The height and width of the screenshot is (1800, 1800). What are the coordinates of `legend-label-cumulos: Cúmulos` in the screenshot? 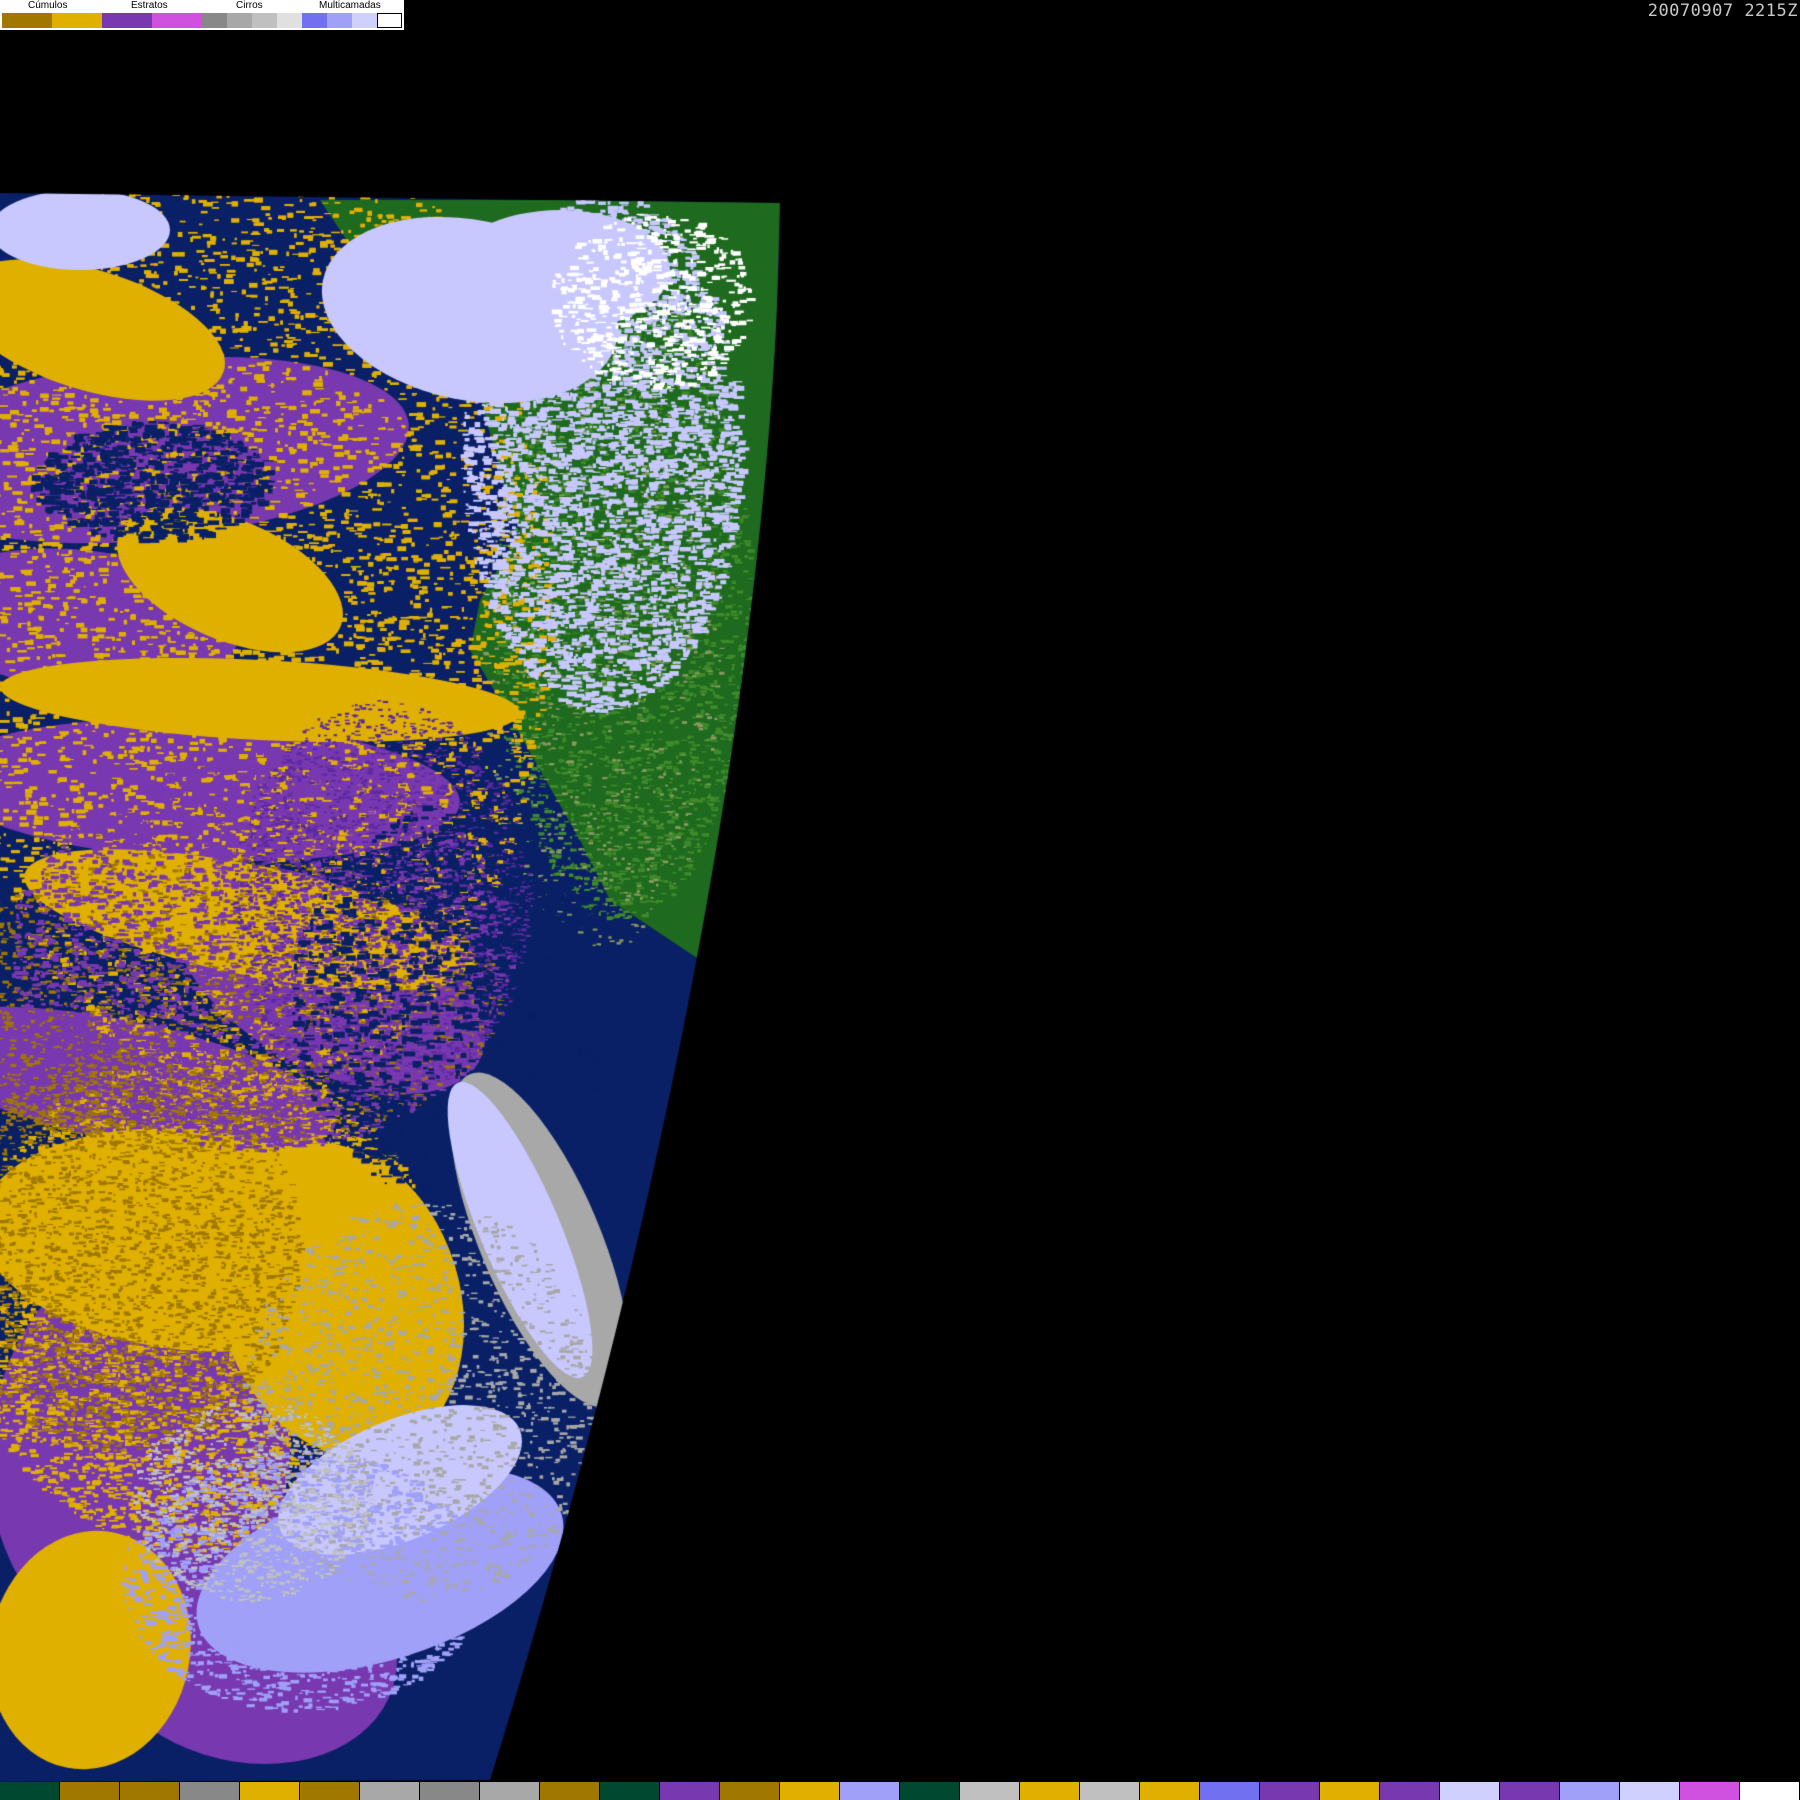 It's located at (48, 5).